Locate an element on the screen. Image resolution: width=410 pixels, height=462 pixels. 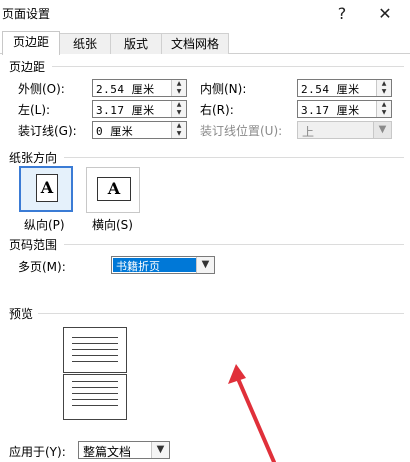
outer-margin-value: 2.54 厘米 is located at coordinates (125, 89).